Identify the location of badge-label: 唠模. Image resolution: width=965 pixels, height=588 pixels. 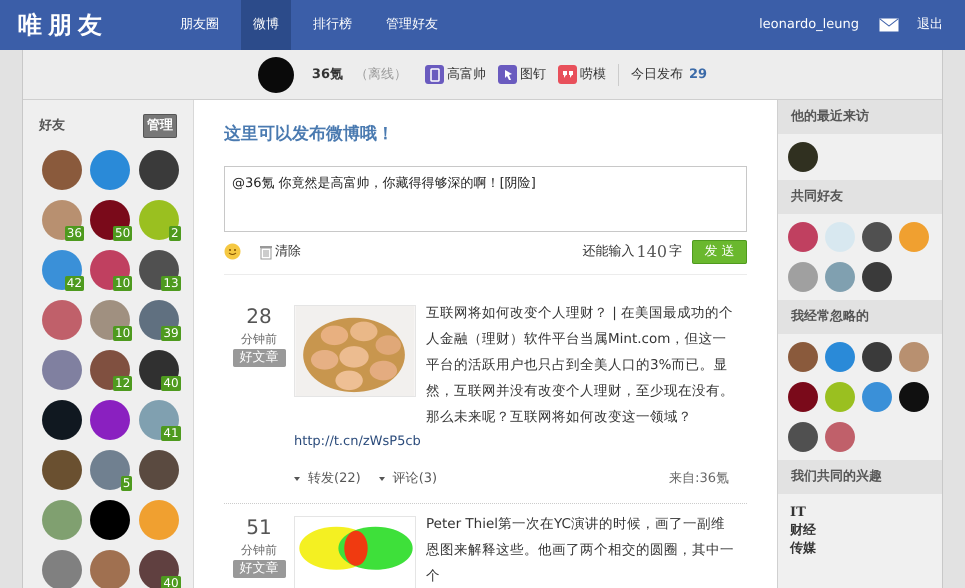
(593, 75).